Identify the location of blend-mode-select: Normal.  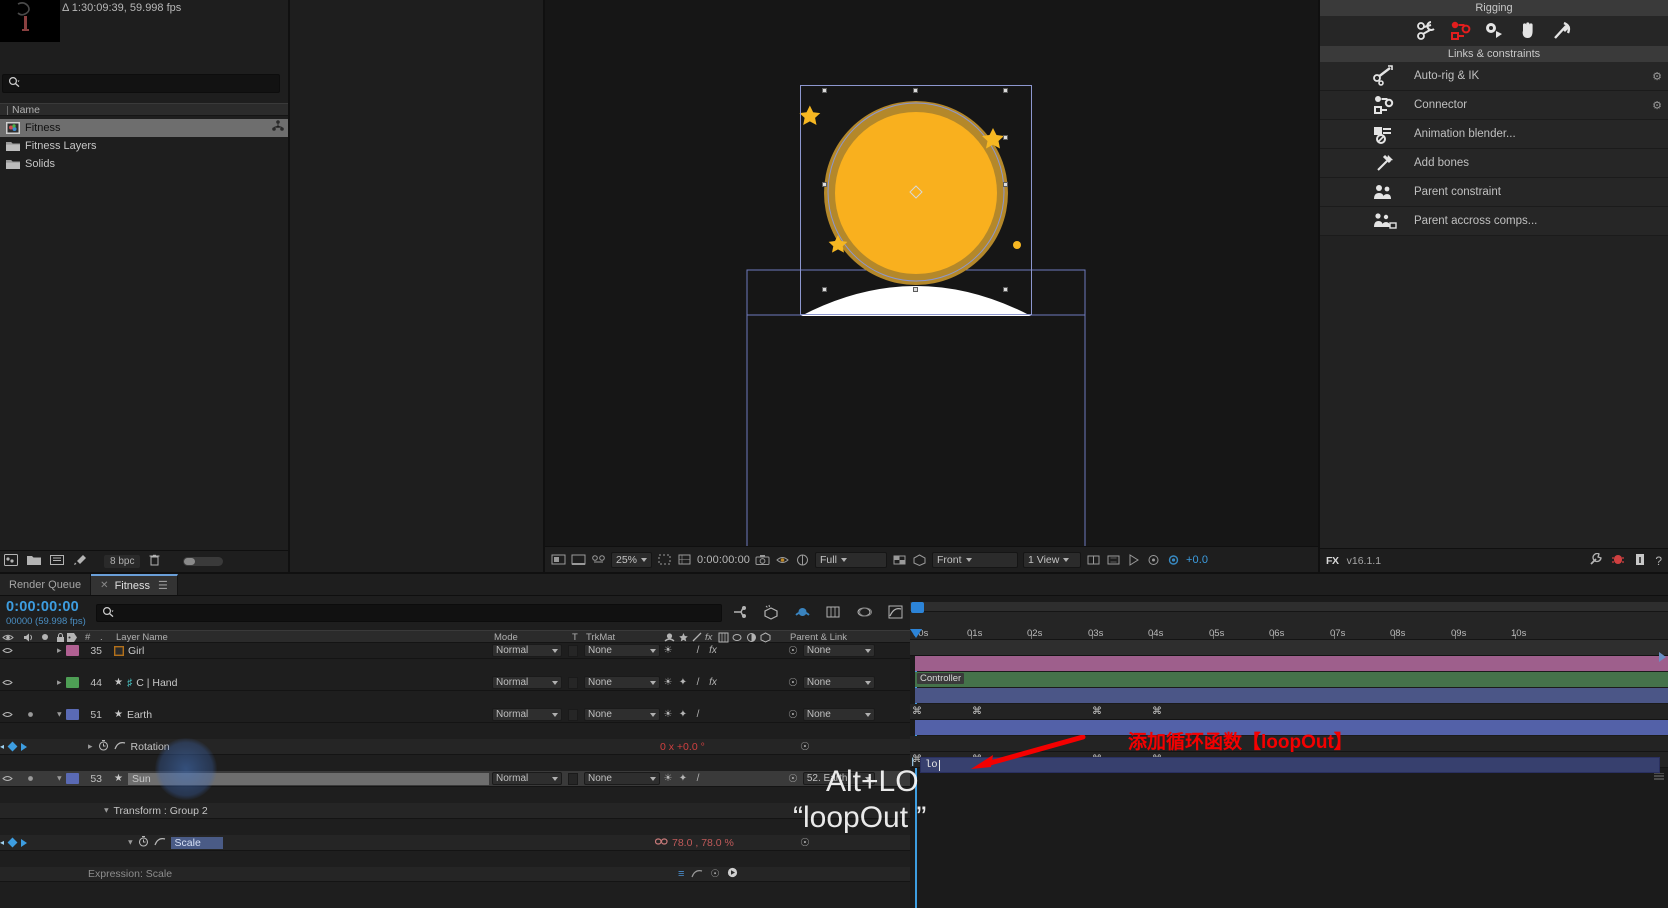
(527, 778).